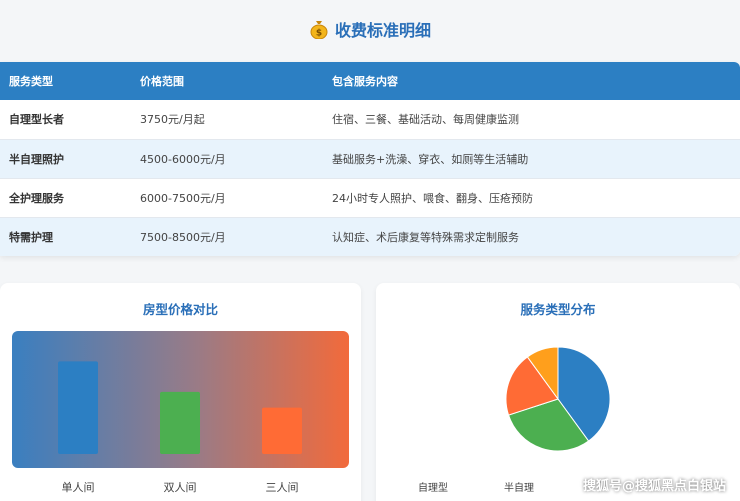 Image resolution: width=740 pixels, height=501 pixels. Describe the element at coordinates (36, 159) in the screenshot. I see `cell-service-type: 半自理照护` at that location.